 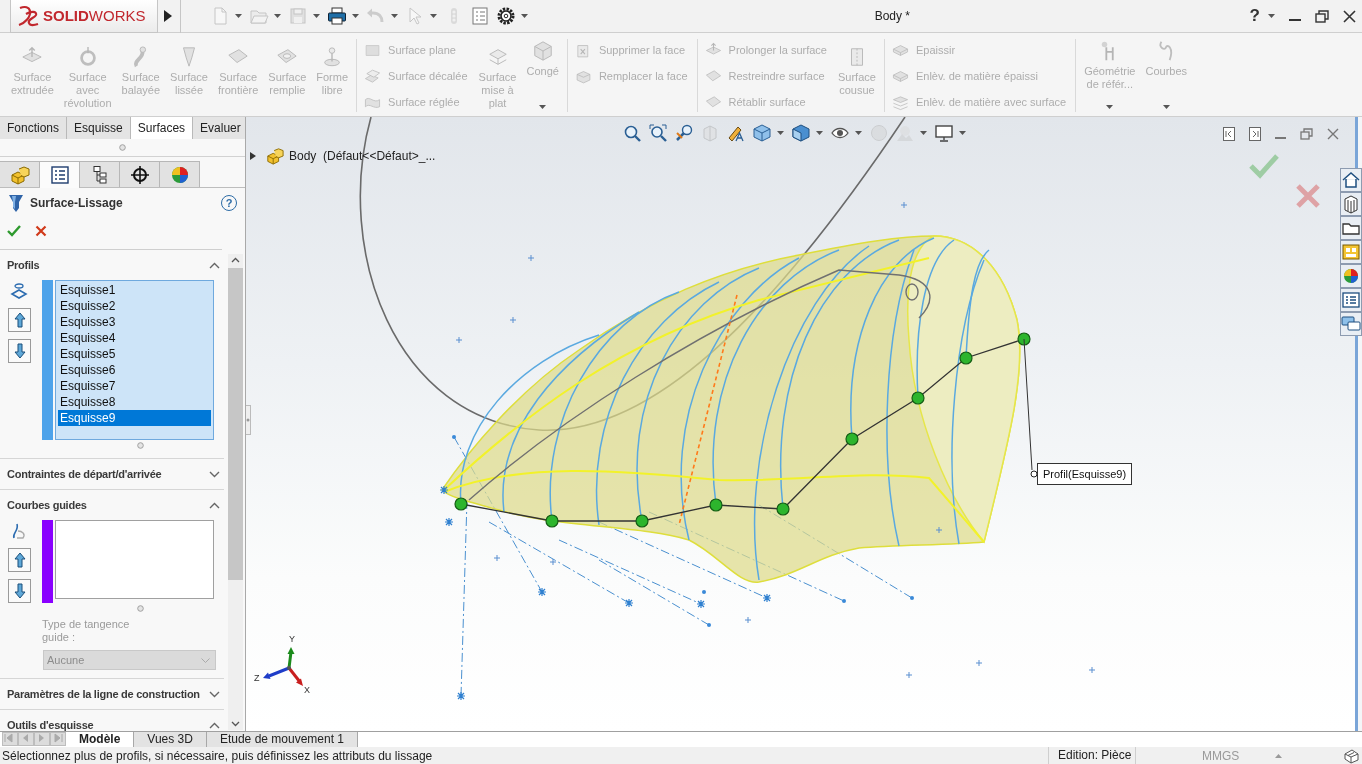 I want to click on cross-icon, so click(x=41, y=231).